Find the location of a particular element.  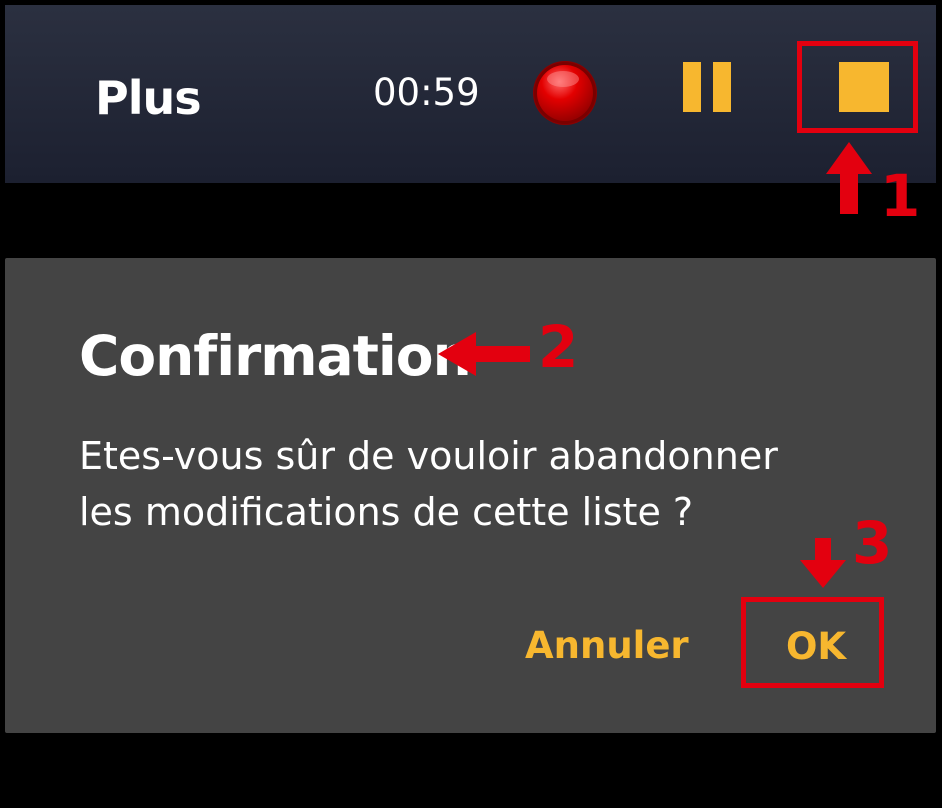

annotation-arrow-left-icon is located at coordinates (484, 354).